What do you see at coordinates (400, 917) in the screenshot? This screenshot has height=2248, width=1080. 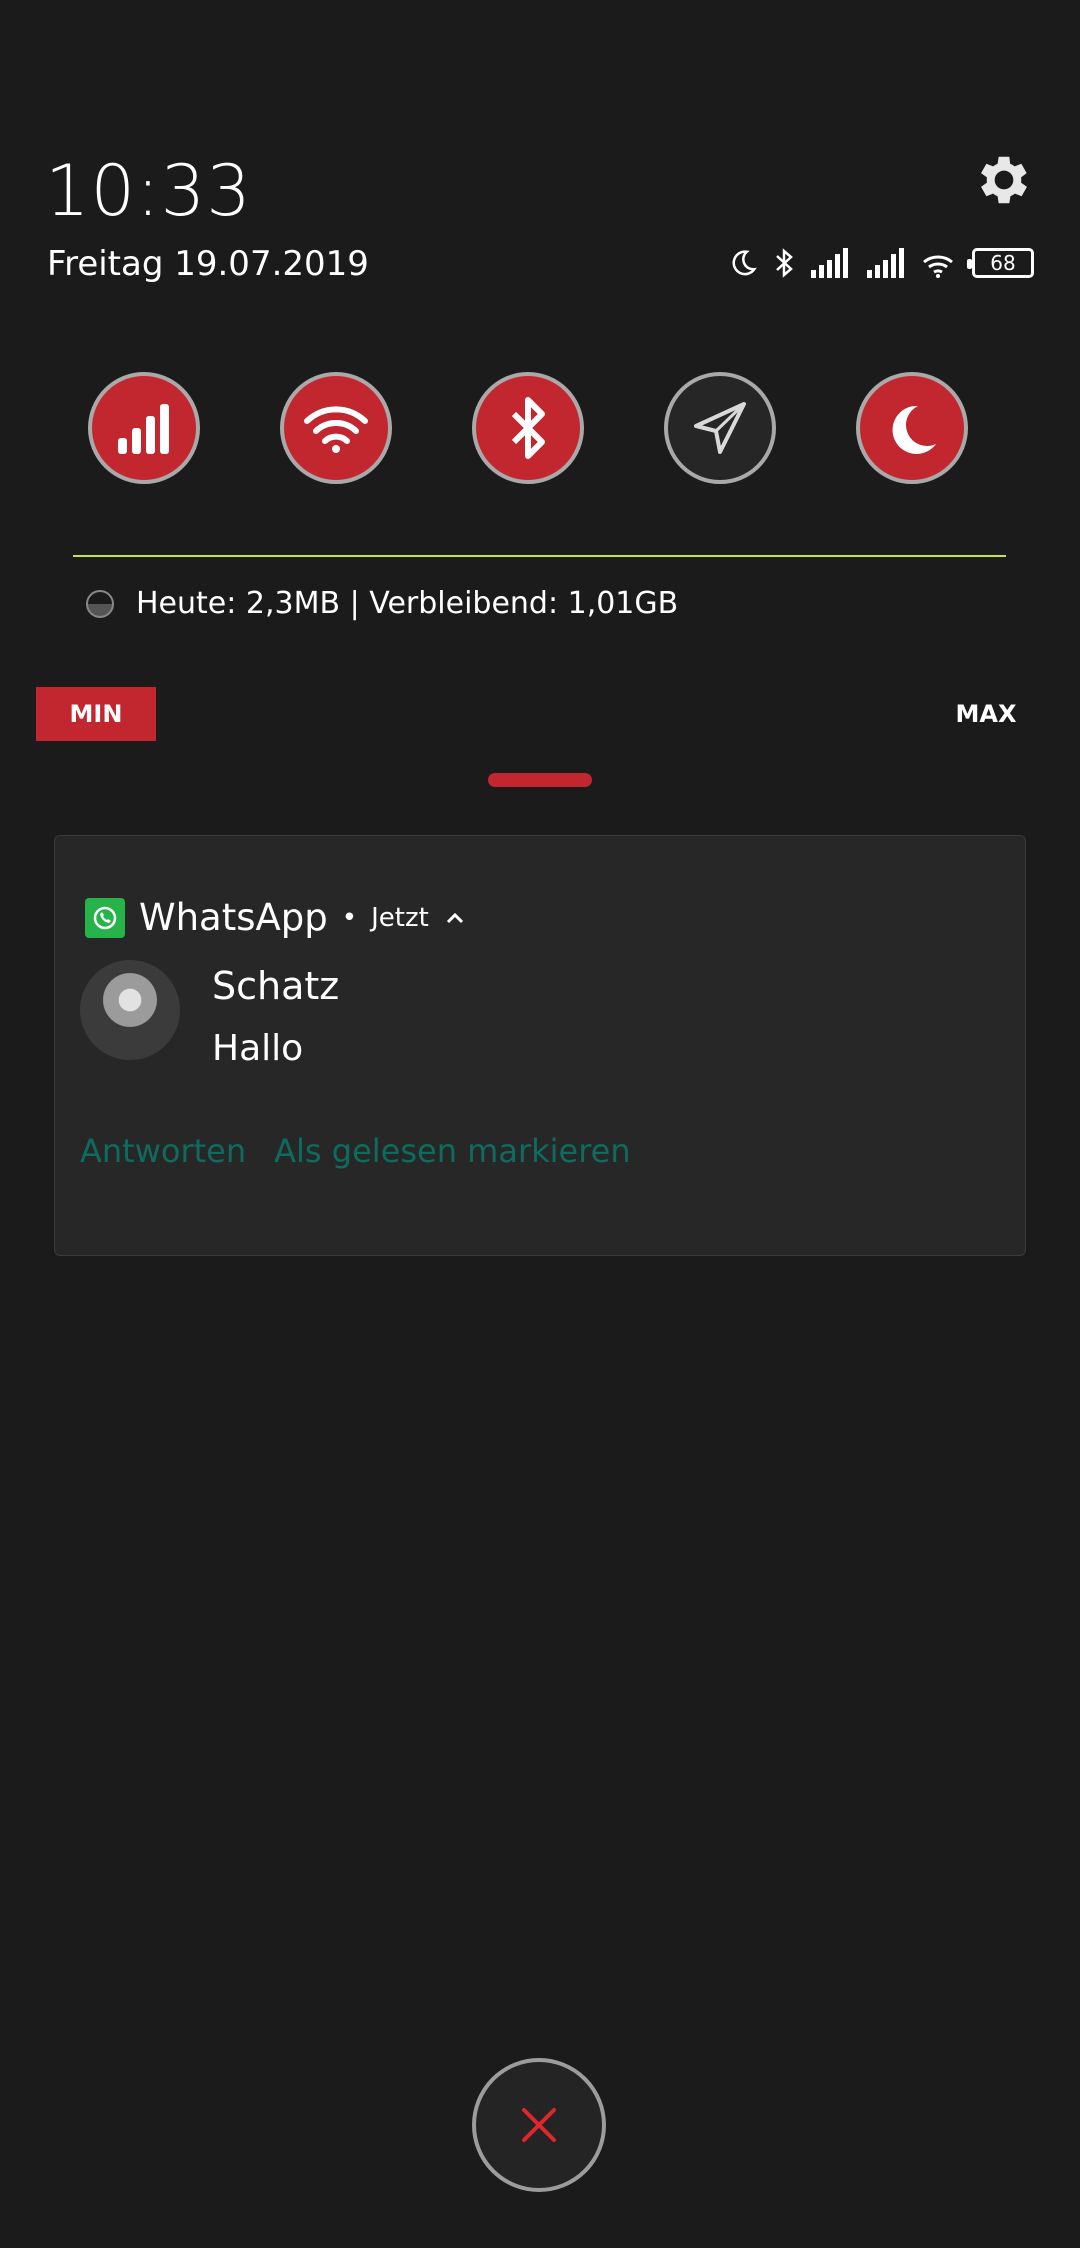 I see `notification-time: Jetzt` at bounding box center [400, 917].